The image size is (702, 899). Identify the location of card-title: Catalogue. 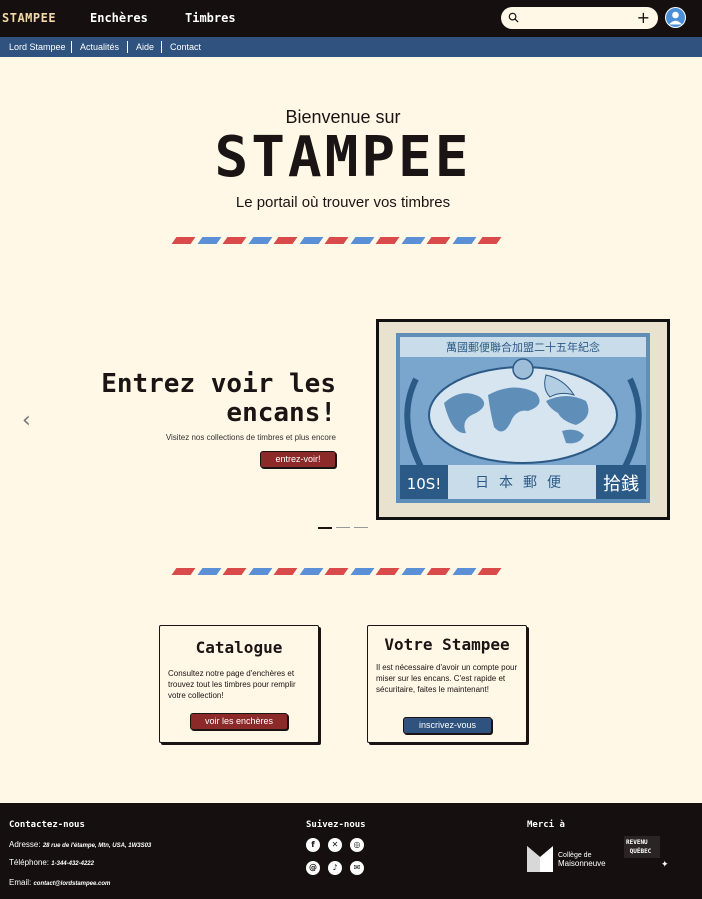
(239, 647).